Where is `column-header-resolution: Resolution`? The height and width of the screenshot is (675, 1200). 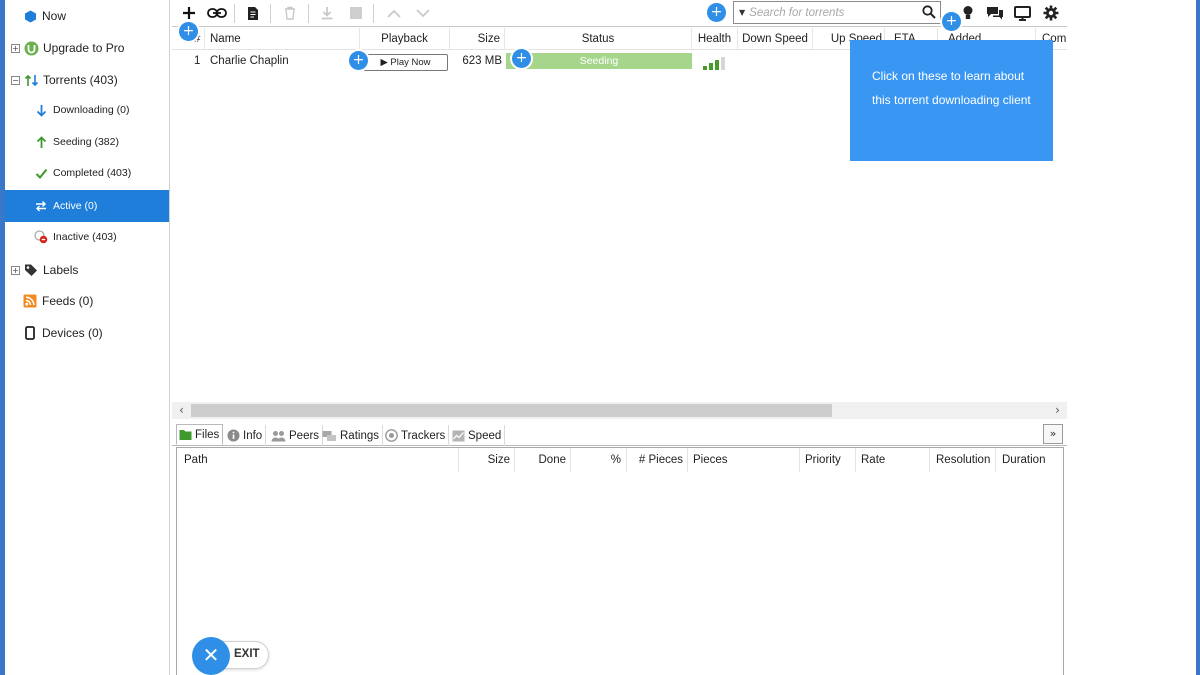 column-header-resolution: Resolution is located at coordinates (963, 460).